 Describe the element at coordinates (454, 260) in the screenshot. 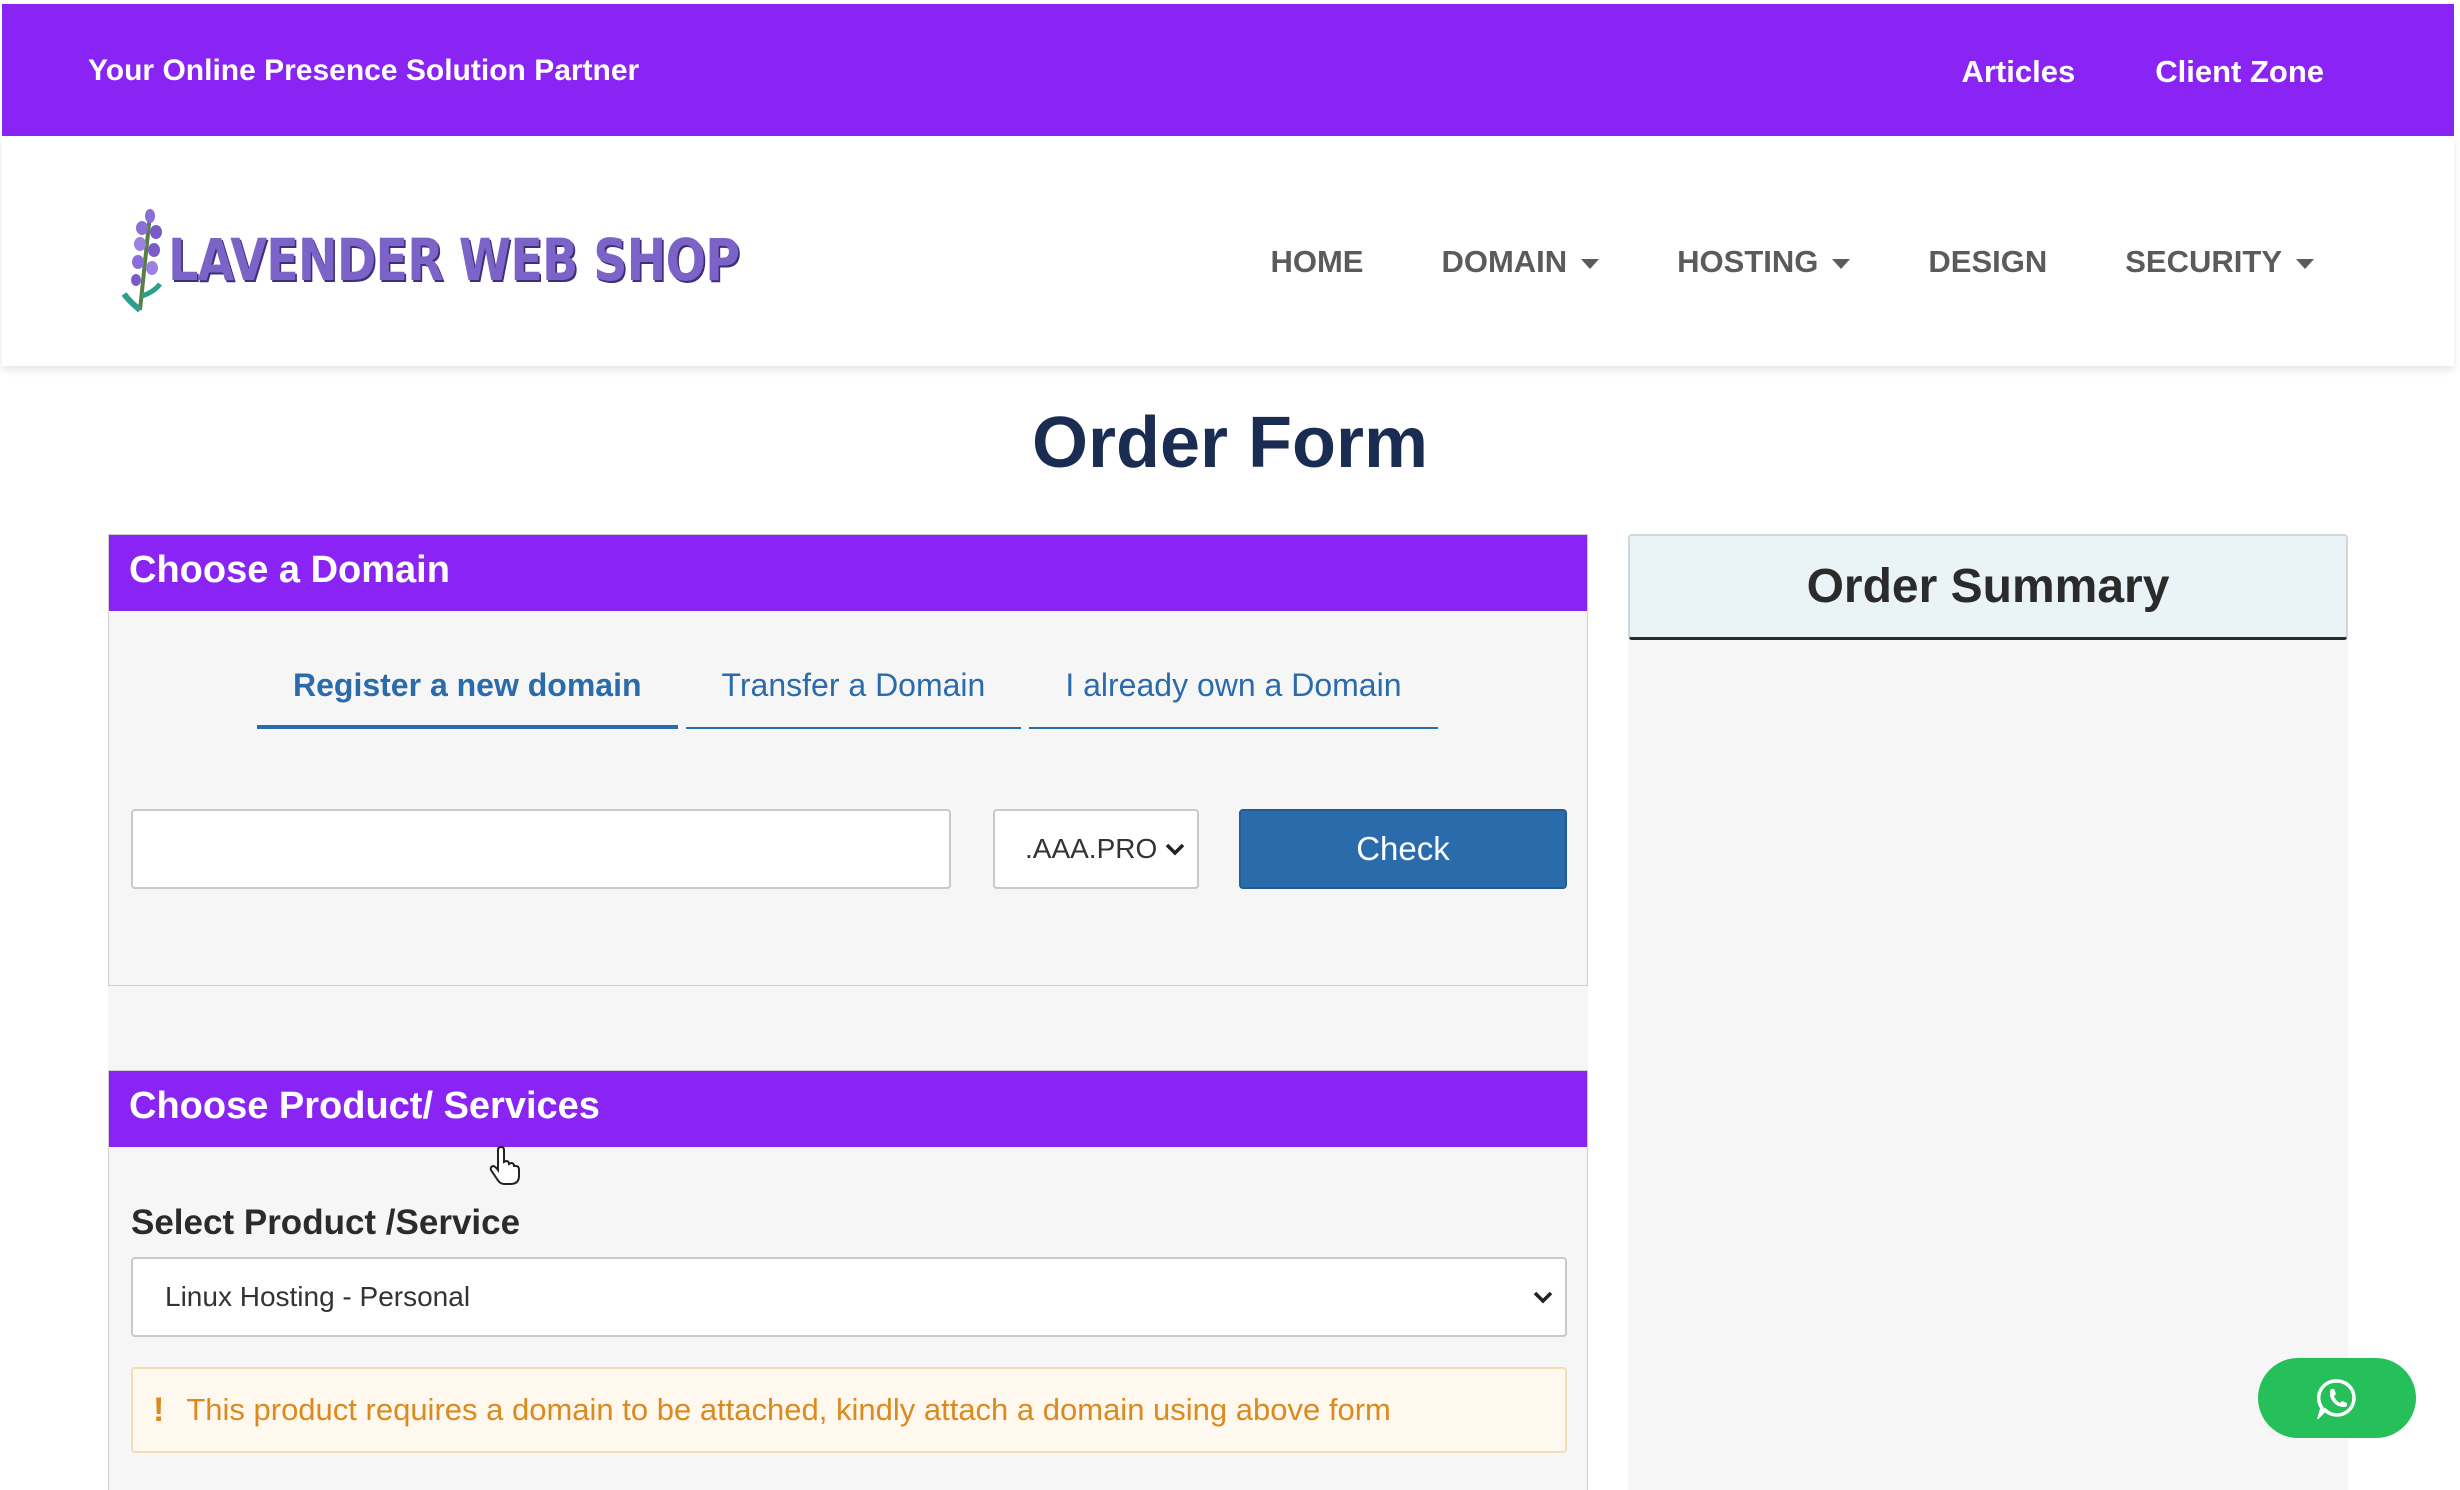

I see `logo-text: LAVENDER WEB SHOP` at that location.